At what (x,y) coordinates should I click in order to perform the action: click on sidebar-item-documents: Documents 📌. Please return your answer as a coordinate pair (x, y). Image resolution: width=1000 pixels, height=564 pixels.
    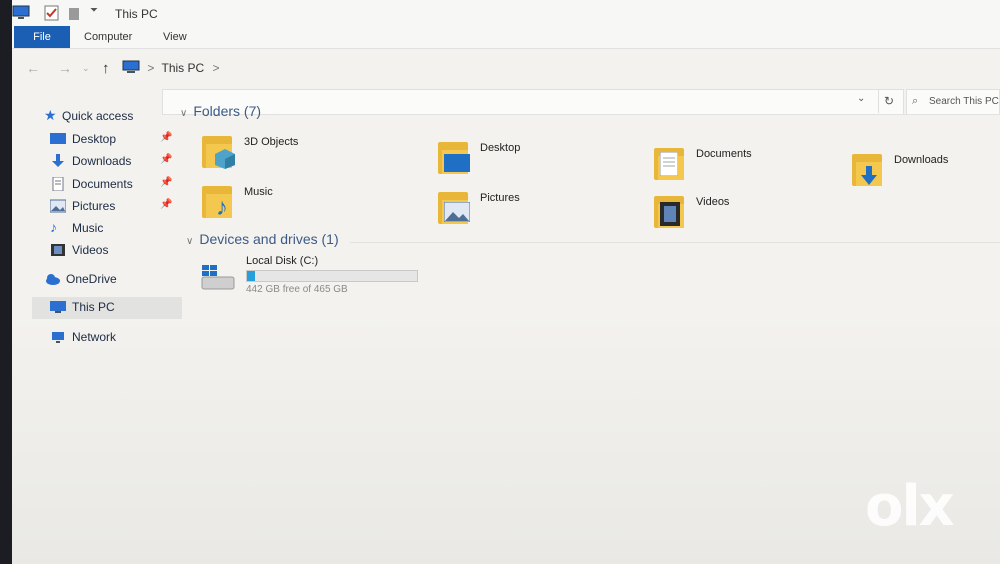
    Looking at the image, I should click on (107, 185).